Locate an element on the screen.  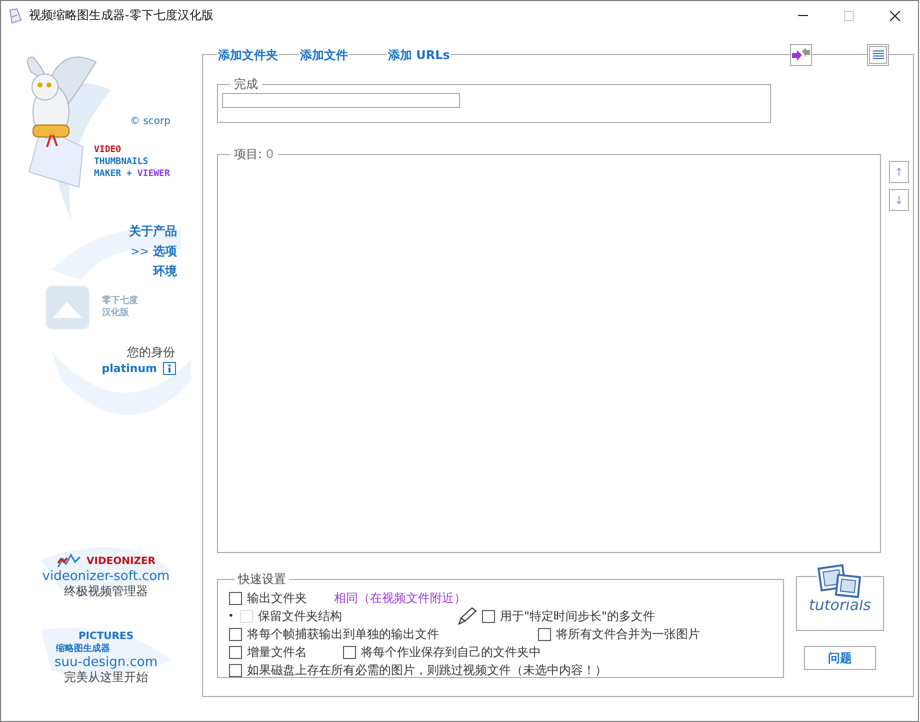
help-button: 问题 is located at coordinates (840, 658).